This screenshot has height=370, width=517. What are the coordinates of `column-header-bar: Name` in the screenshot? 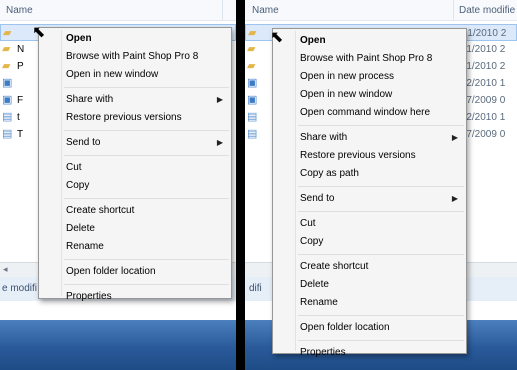 It's located at (118, 10).